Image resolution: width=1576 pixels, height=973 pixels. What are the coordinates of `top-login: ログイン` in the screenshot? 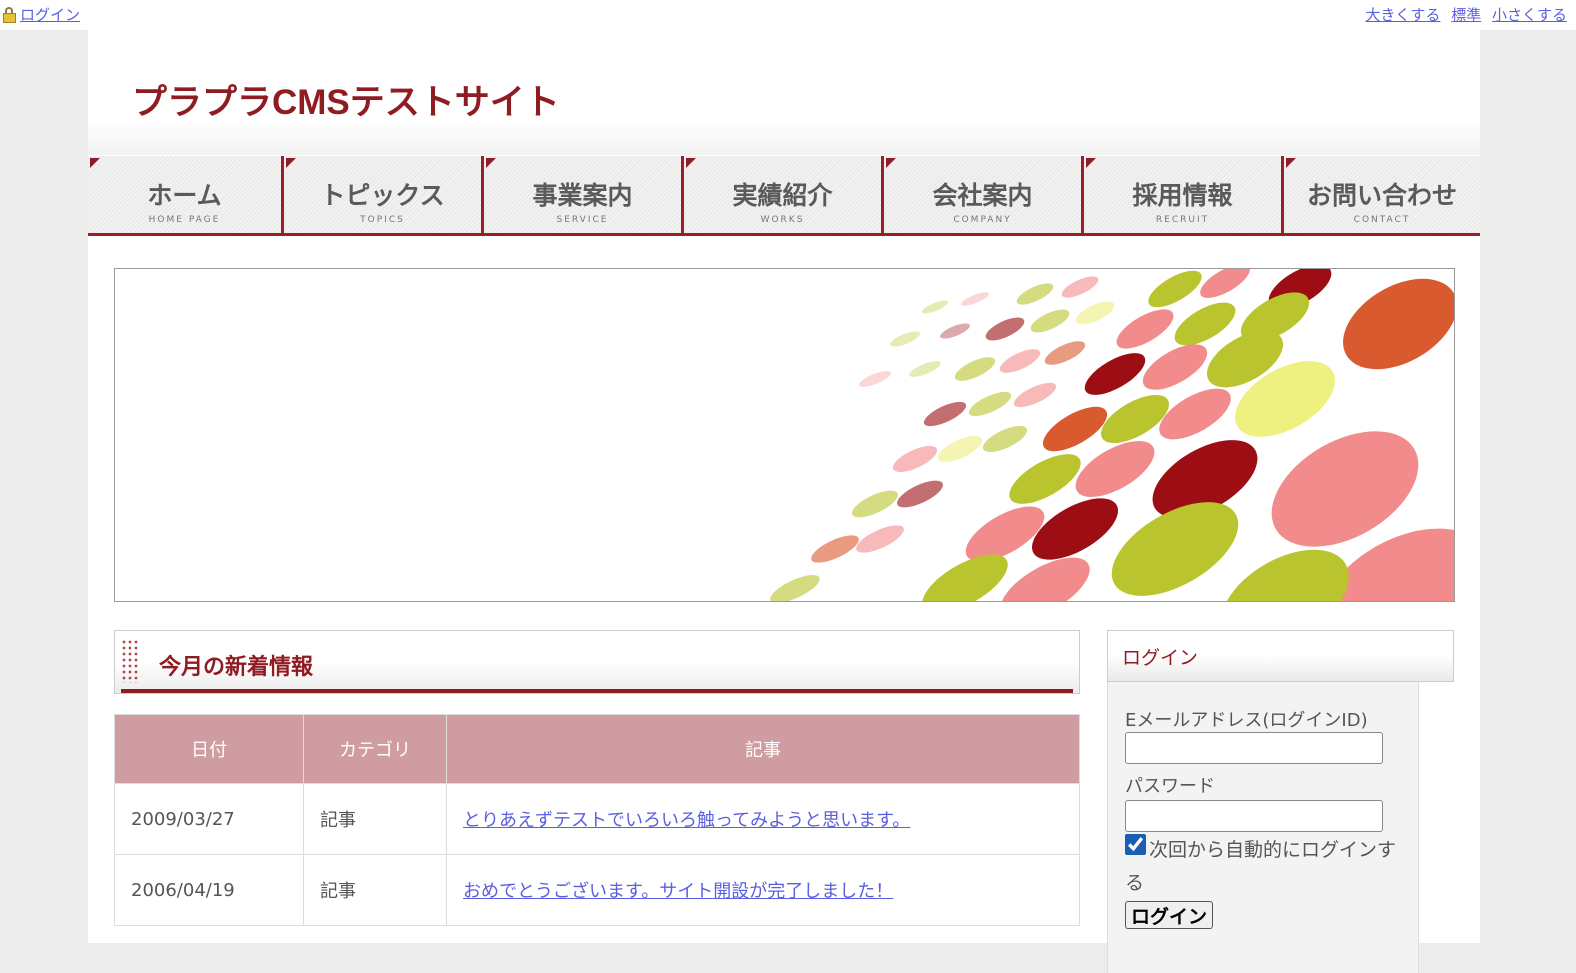 It's located at (41, 14).